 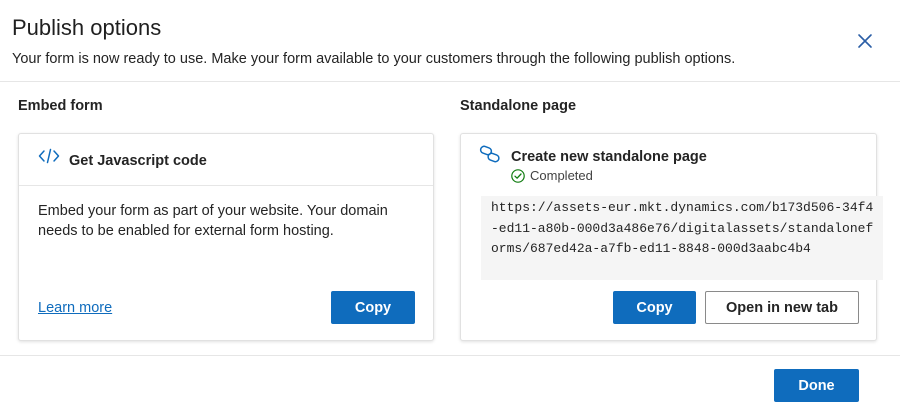 I want to click on close-button, so click(x=865, y=41).